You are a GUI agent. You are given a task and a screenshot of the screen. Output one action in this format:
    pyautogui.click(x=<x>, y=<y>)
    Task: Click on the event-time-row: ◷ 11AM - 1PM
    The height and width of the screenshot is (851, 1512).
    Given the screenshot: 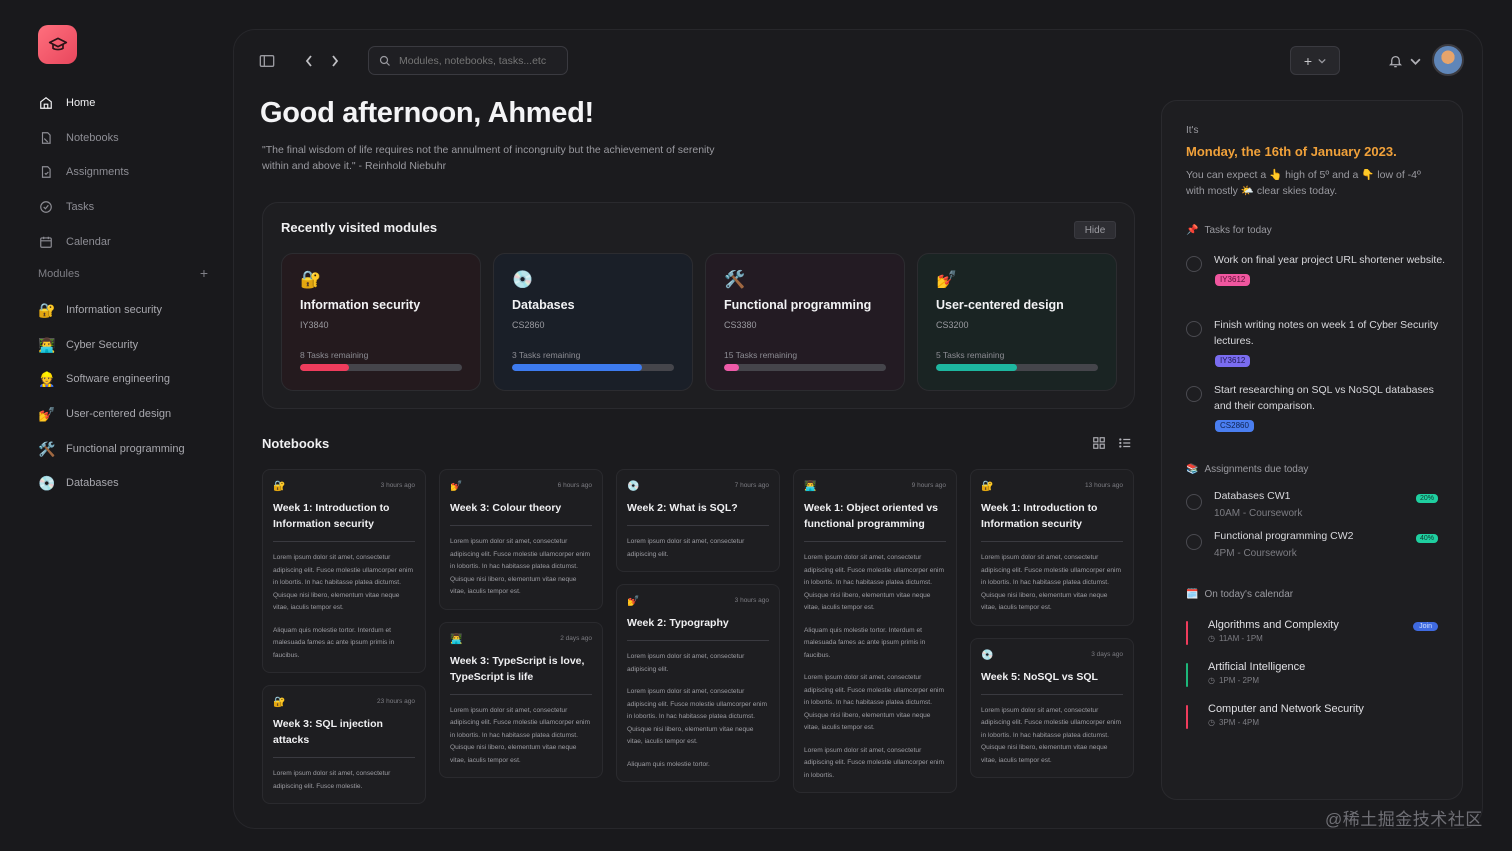 What is the action you would take?
    pyautogui.click(x=1323, y=638)
    